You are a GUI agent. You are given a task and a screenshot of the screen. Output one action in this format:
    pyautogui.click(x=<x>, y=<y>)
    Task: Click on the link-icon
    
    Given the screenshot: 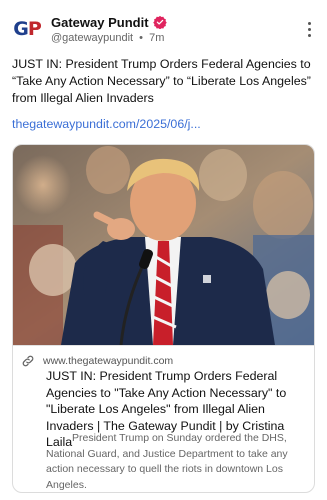 What is the action you would take?
    pyautogui.click(x=28, y=361)
    